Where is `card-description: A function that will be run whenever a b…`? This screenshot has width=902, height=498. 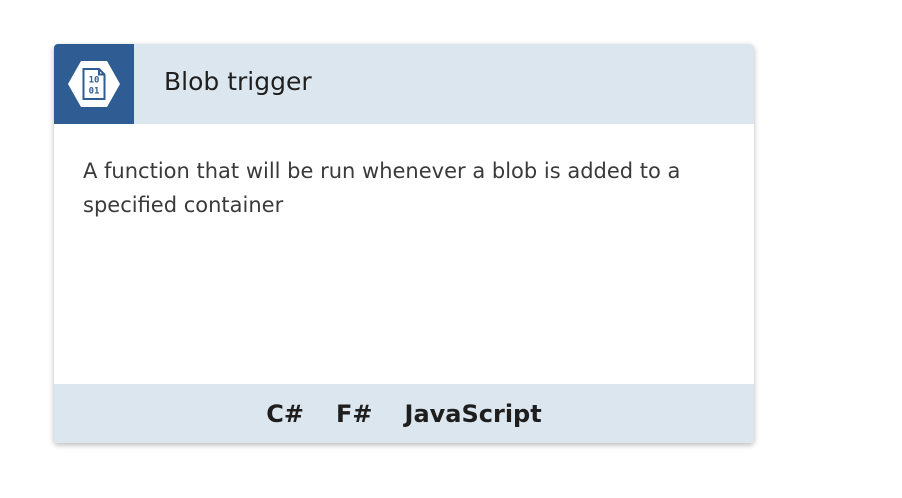
card-description: A function that will be run whenever a b… is located at coordinates (382, 188).